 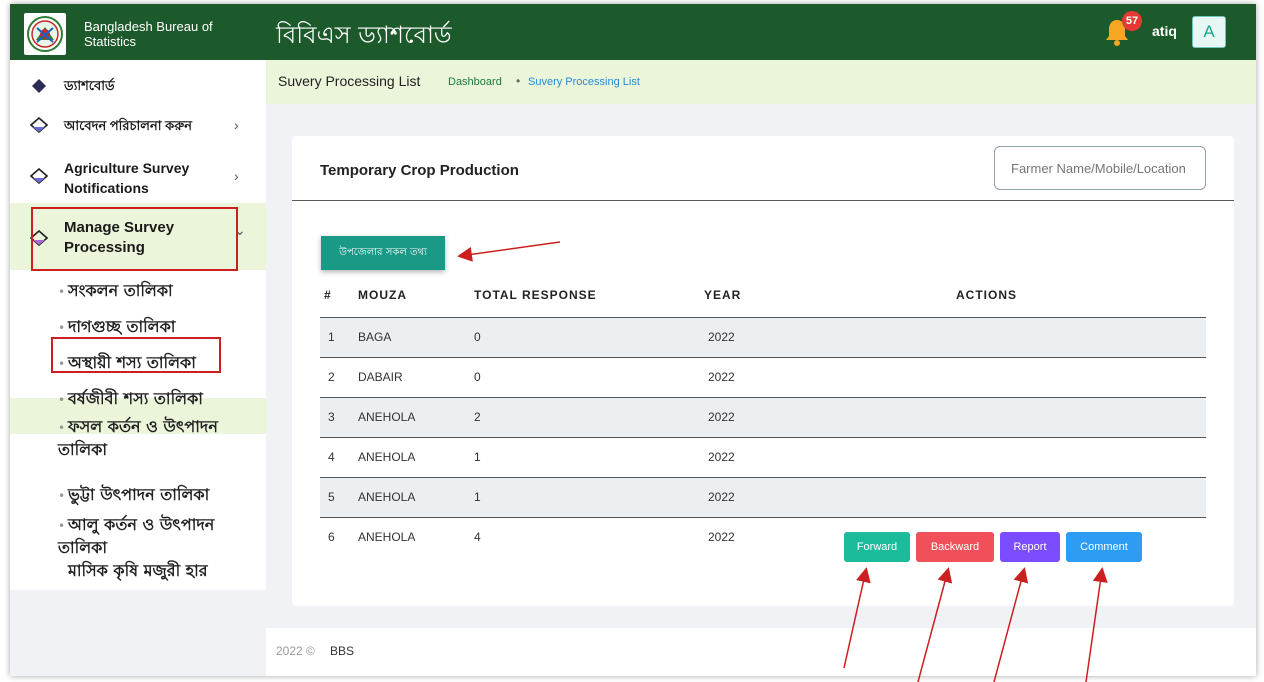 What do you see at coordinates (130, 399) in the screenshot?
I see `sub-item-perennial-crop-list: • বর্ষজীবী শস্য তালিকা` at bounding box center [130, 399].